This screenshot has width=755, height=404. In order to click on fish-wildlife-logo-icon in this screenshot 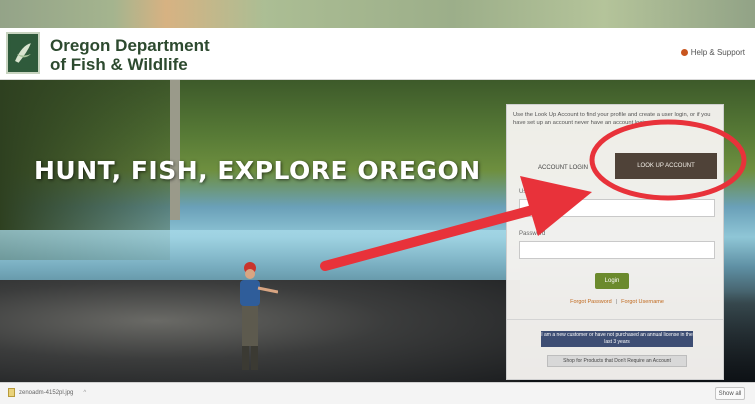, I will do `click(23, 53)`.